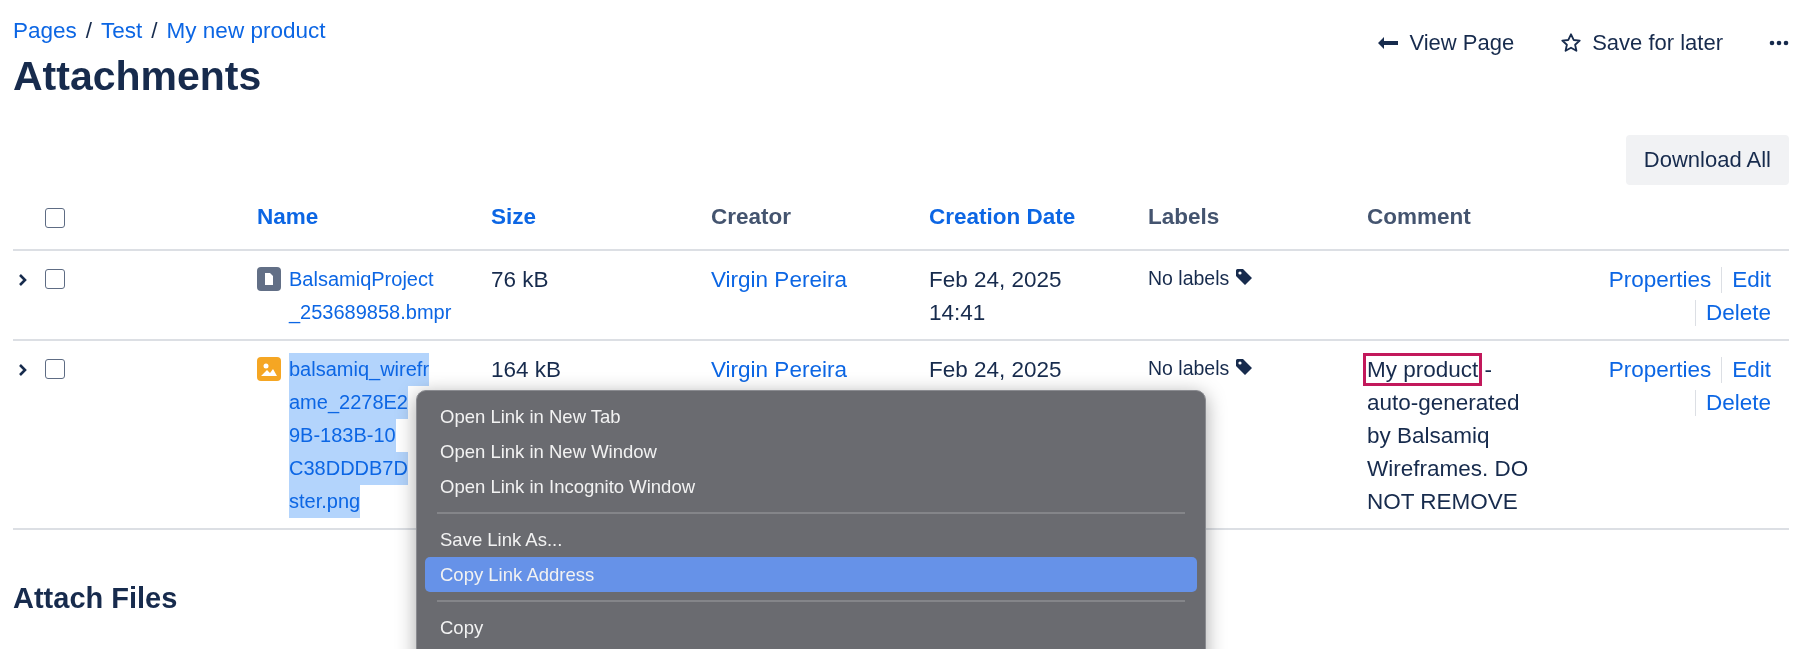  I want to click on file-size: 76 kB, so click(520, 280).